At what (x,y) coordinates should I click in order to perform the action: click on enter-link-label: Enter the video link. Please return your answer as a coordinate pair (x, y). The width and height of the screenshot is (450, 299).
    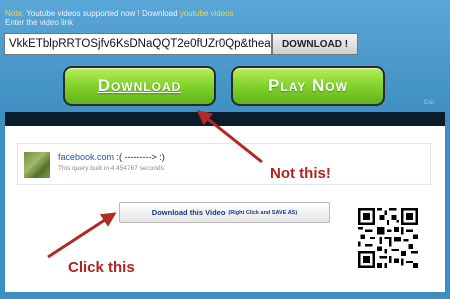
    Looking at the image, I should click on (39, 22).